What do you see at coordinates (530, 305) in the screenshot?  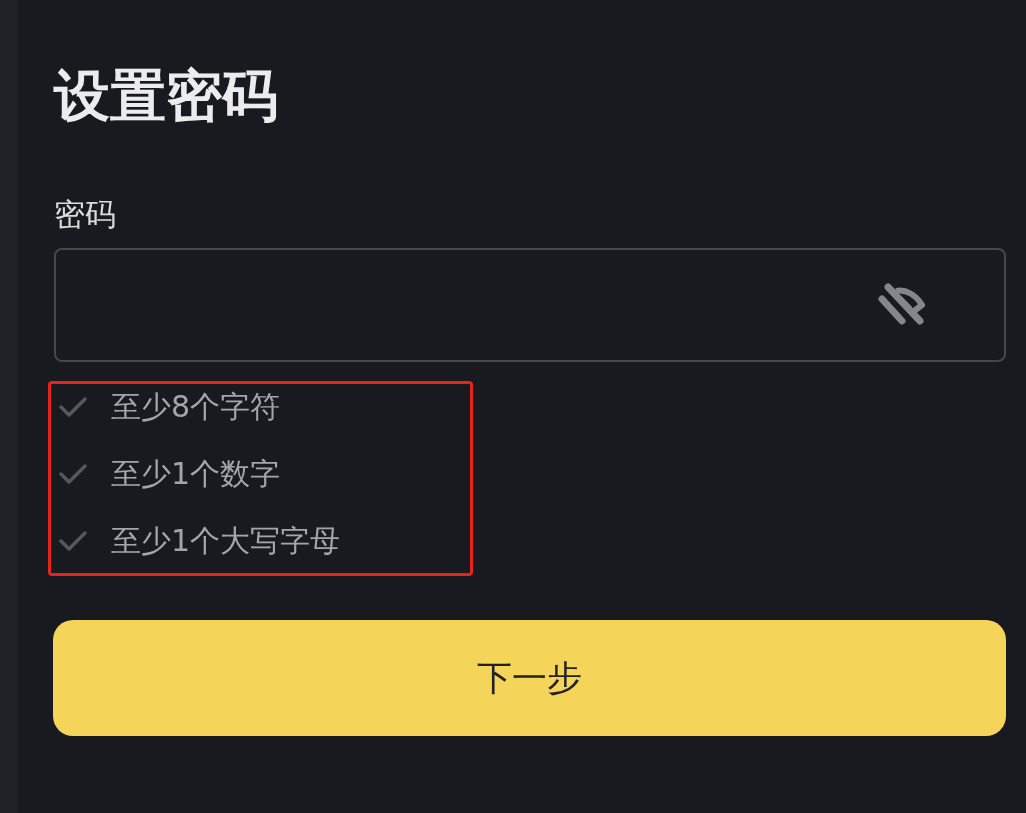 I see `password-field` at bounding box center [530, 305].